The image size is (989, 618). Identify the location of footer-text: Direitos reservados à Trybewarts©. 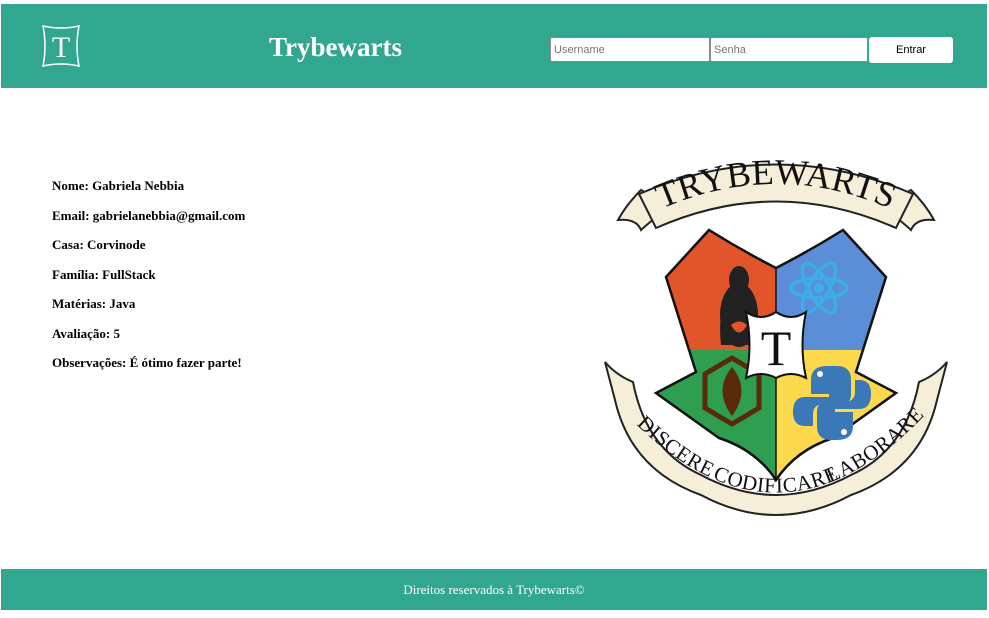
(494, 589).